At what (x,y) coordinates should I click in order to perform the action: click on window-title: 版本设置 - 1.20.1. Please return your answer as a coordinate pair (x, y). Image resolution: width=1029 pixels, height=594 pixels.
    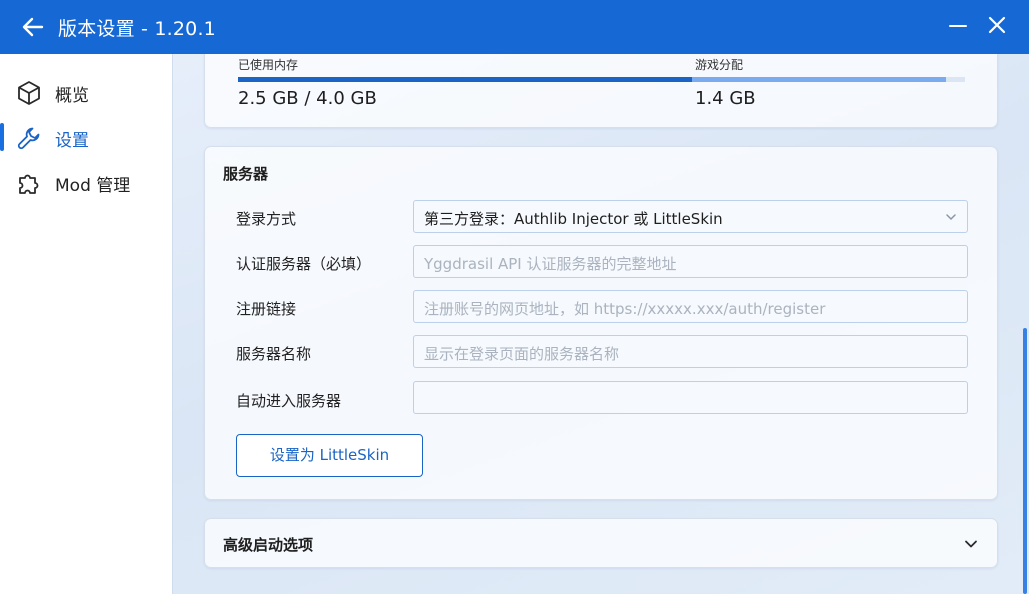
    Looking at the image, I should click on (137, 29).